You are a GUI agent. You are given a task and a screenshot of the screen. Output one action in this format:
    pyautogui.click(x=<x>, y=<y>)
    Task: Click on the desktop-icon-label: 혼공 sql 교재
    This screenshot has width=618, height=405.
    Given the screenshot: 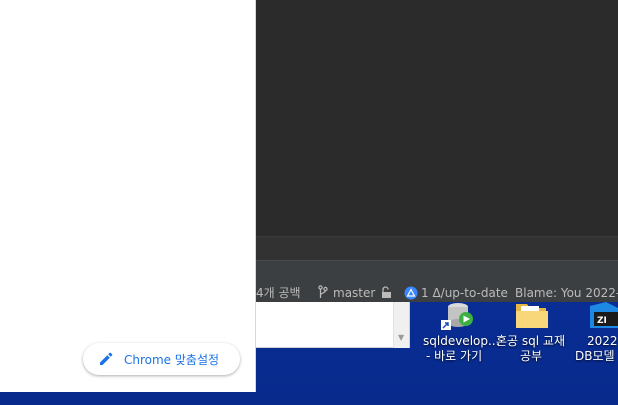 What is the action you would take?
    pyautogui.click(x=530, y=341)
    